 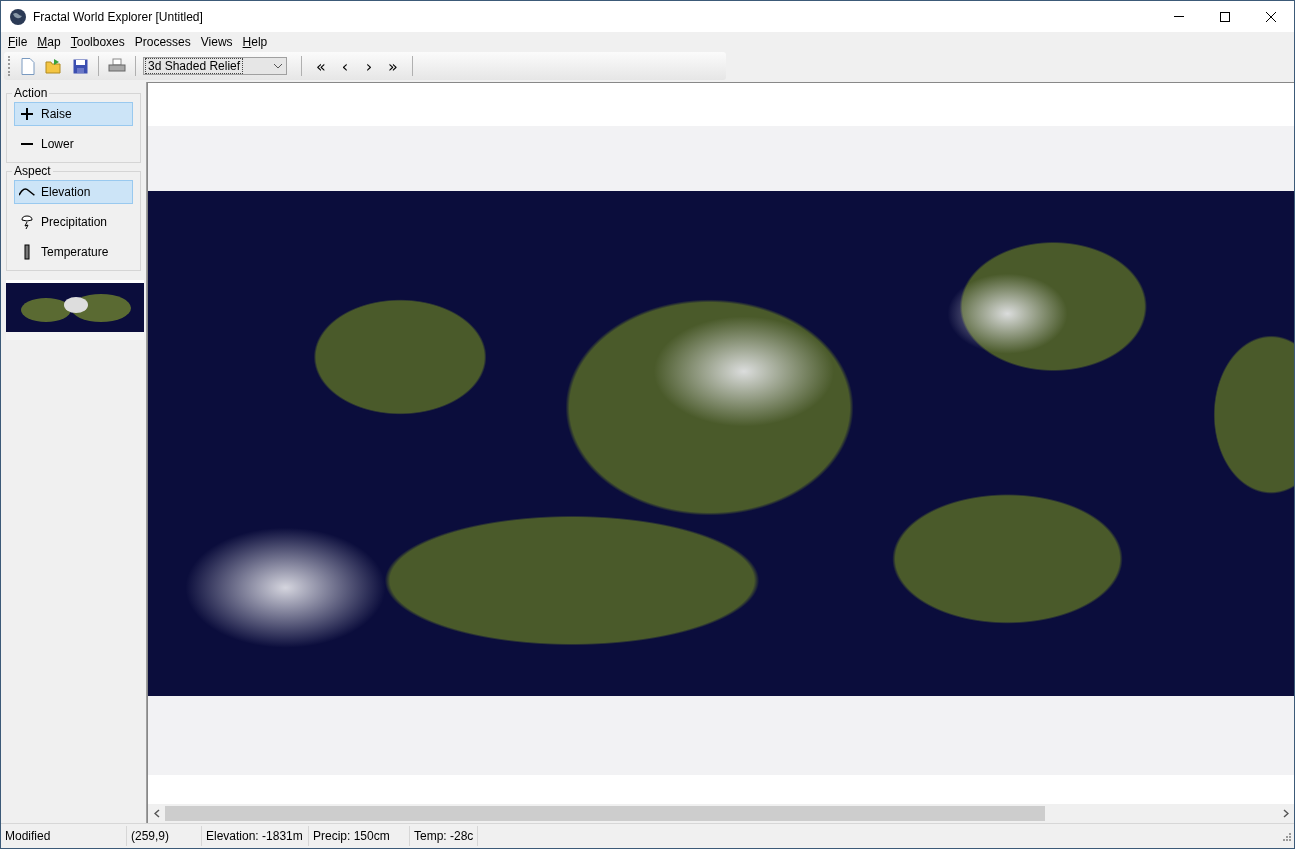 I want to click on resize-grip-icon, so click(x=1286, y=836).